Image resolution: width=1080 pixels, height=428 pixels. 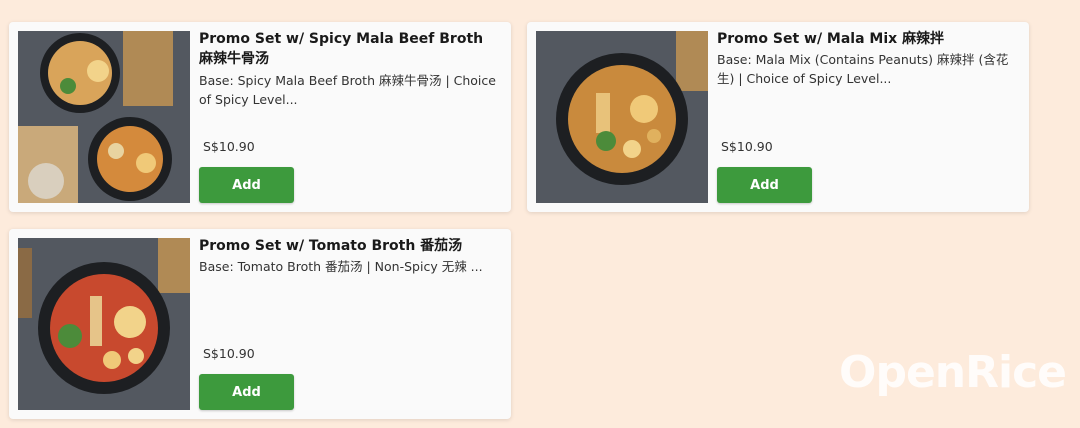 What do you see at coordinates (953, 372) in the screenshot?
I see `openrice-watermark: OpenRice` at bounding box center [953, 372].